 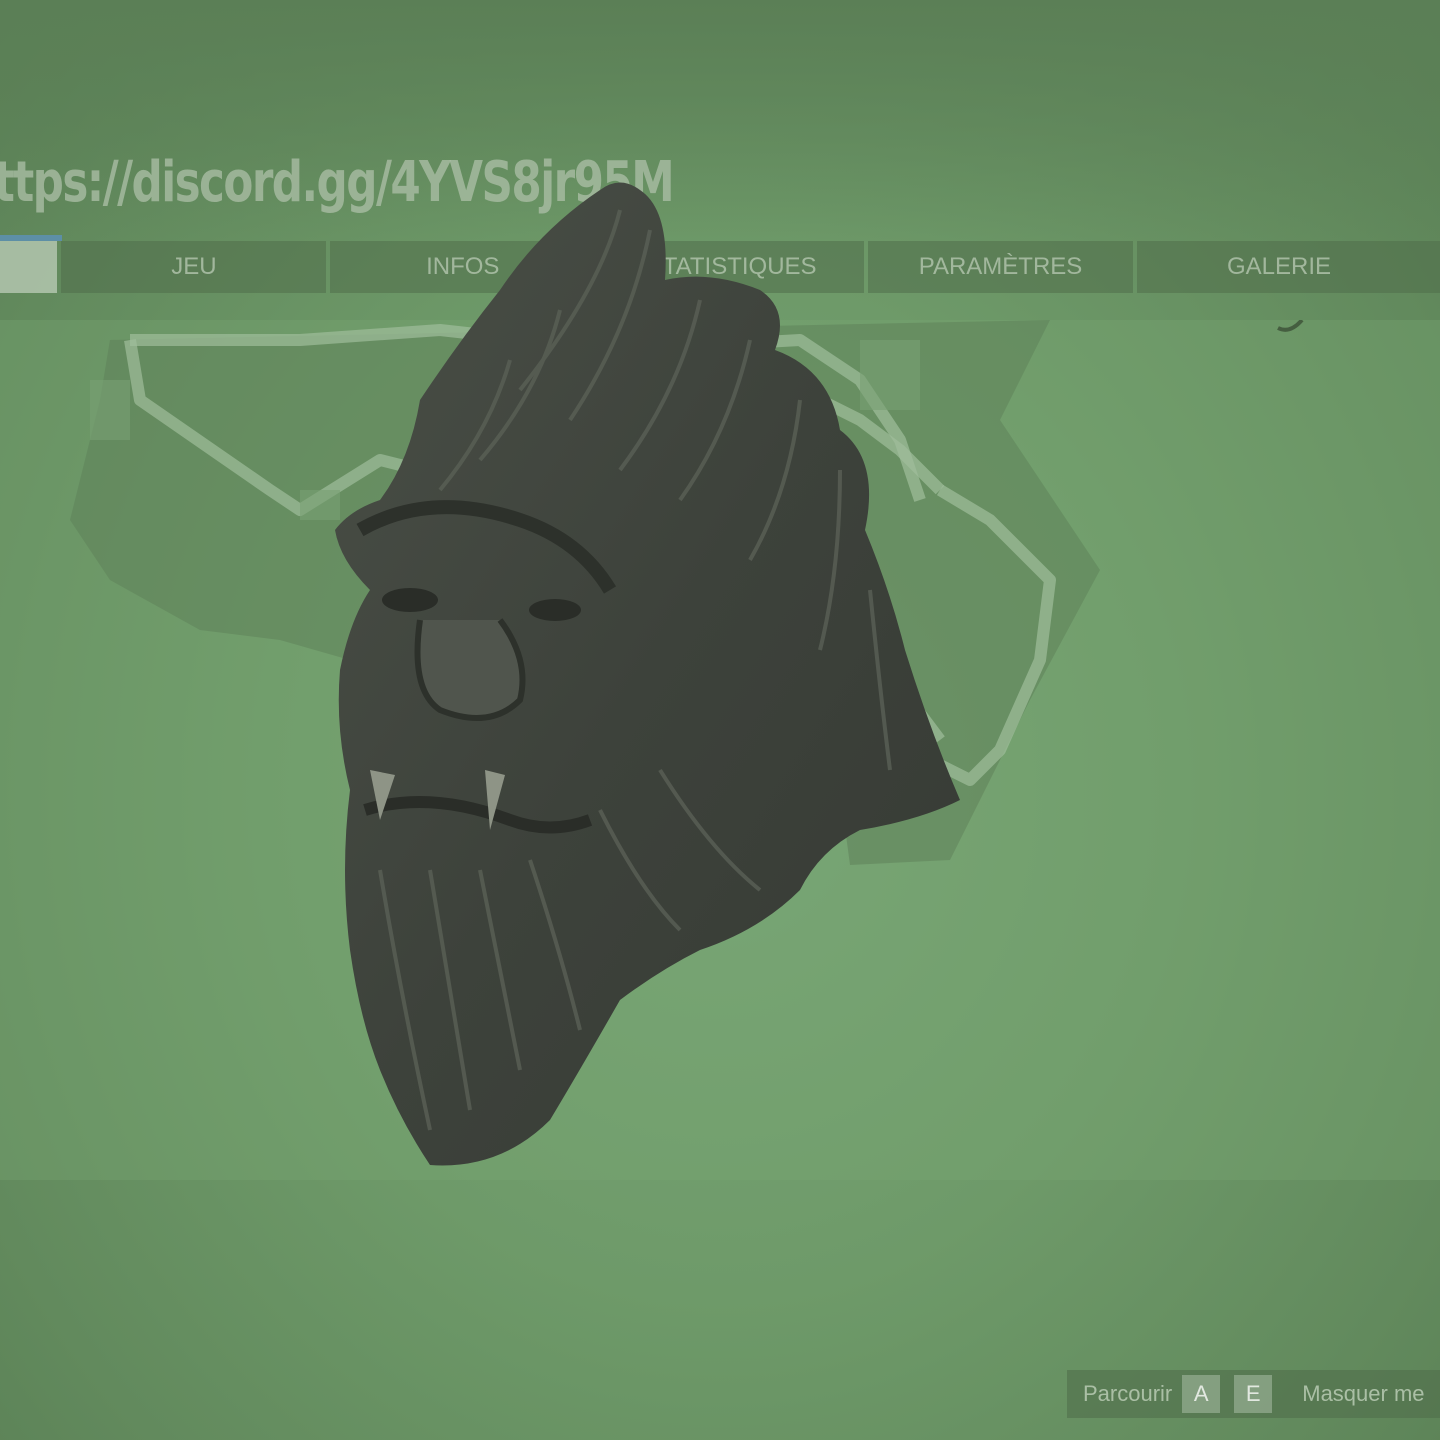 I want to click on hide-menu-label: Masquer me, so click(x=1348, y=1394).